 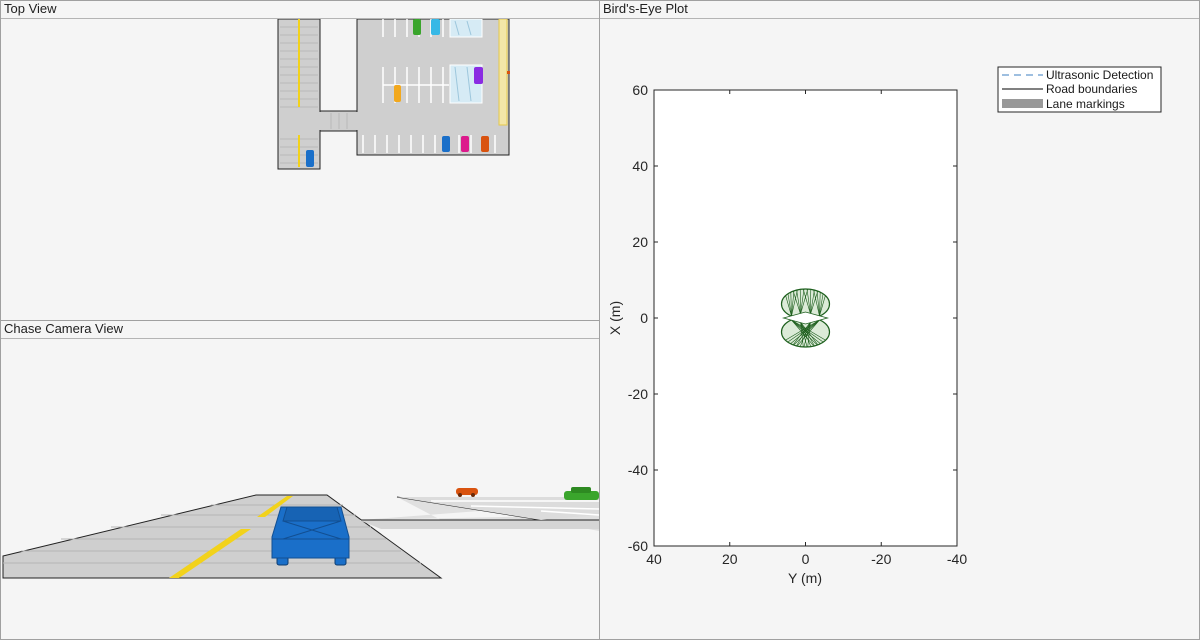 What do you see at coordinates (1085, 104) in the screenshot?
I see `legend-lane-label: Lane markings` at bounding box center [1085, 104].